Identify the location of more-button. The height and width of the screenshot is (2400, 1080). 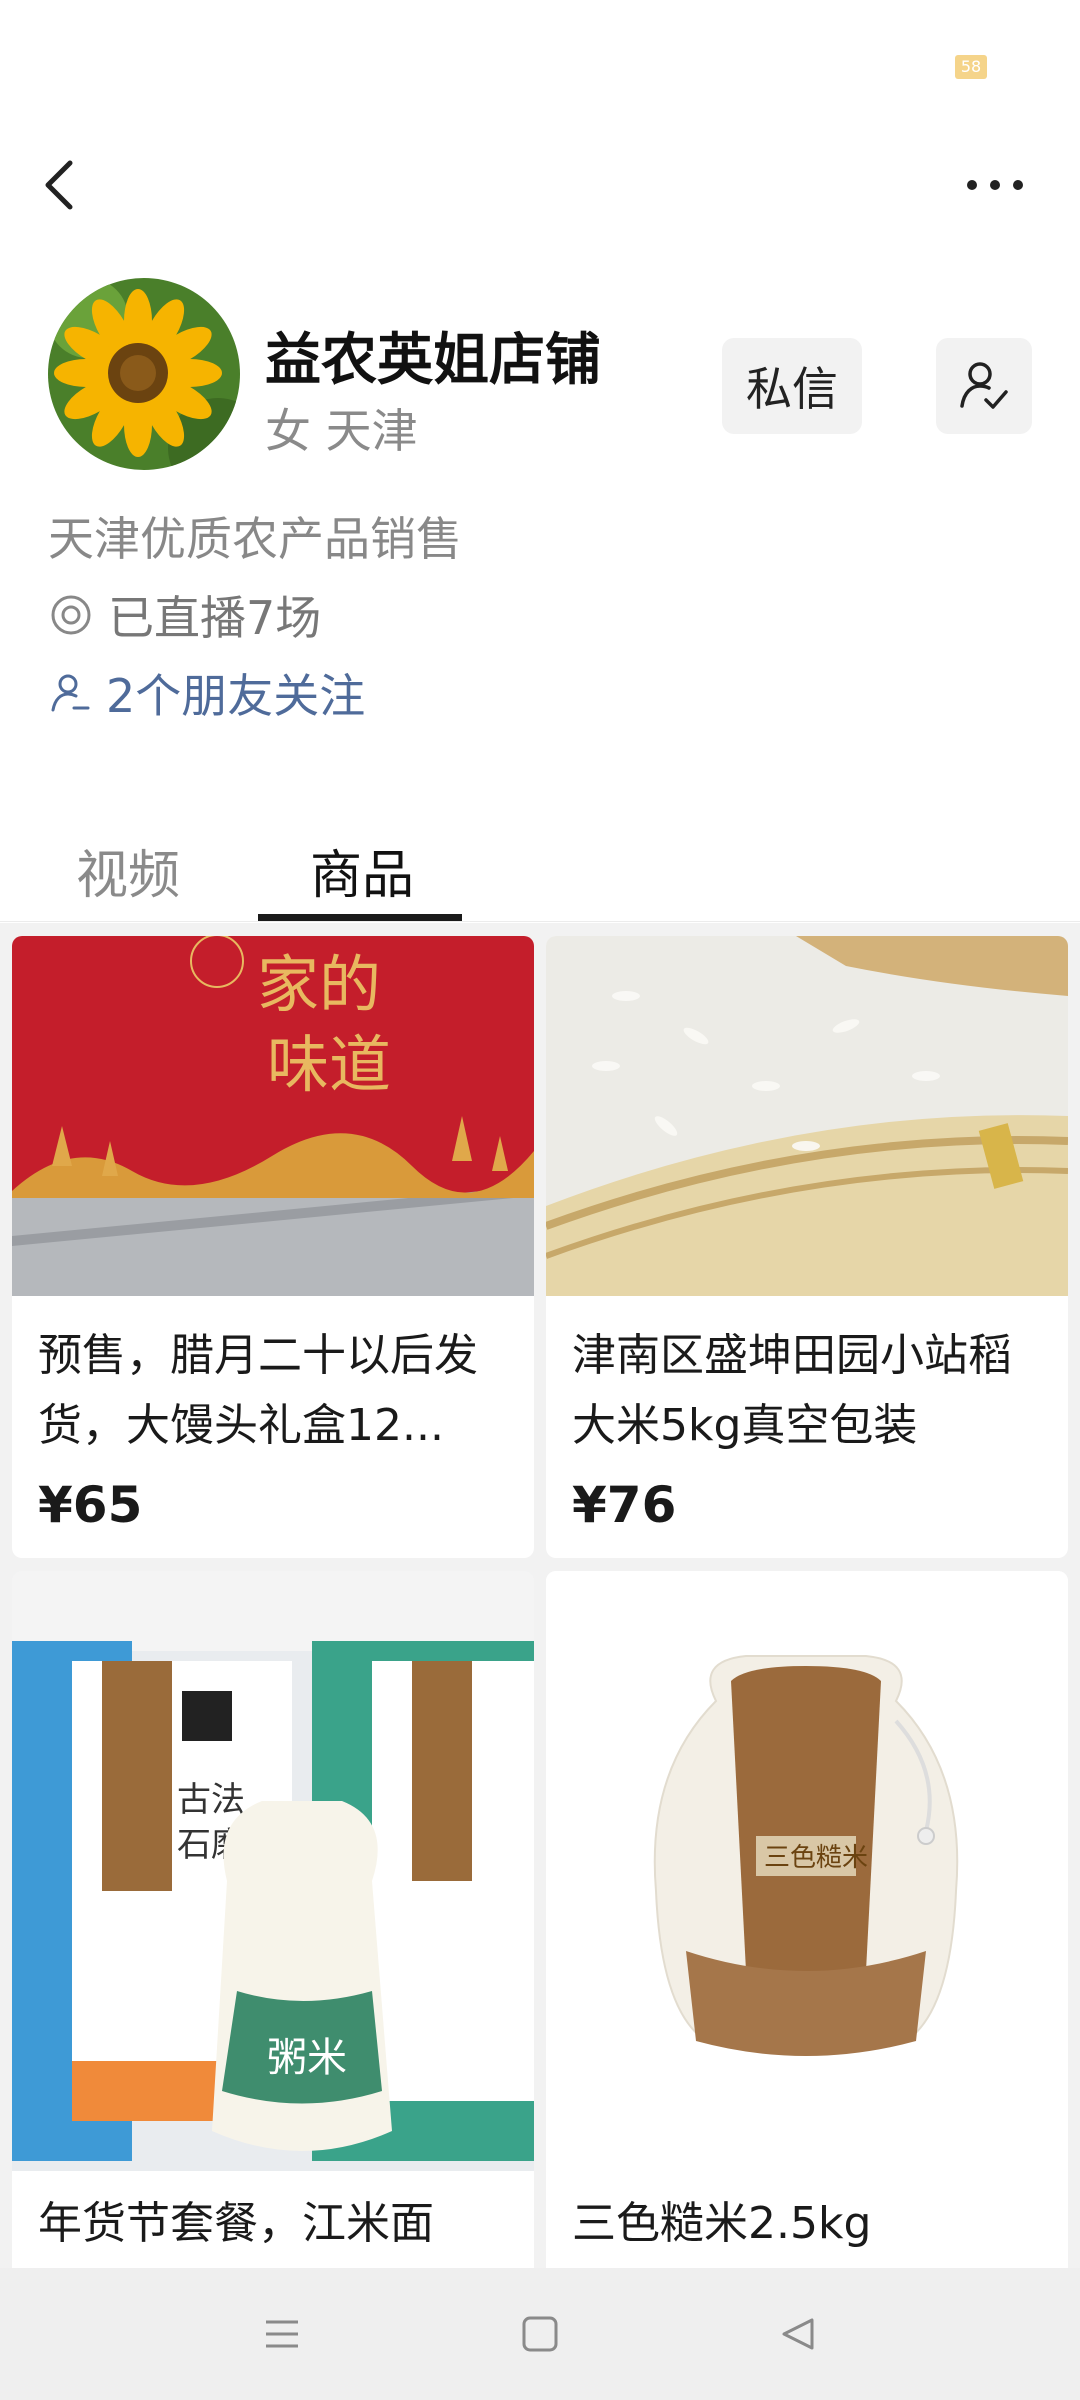
(995, 185).